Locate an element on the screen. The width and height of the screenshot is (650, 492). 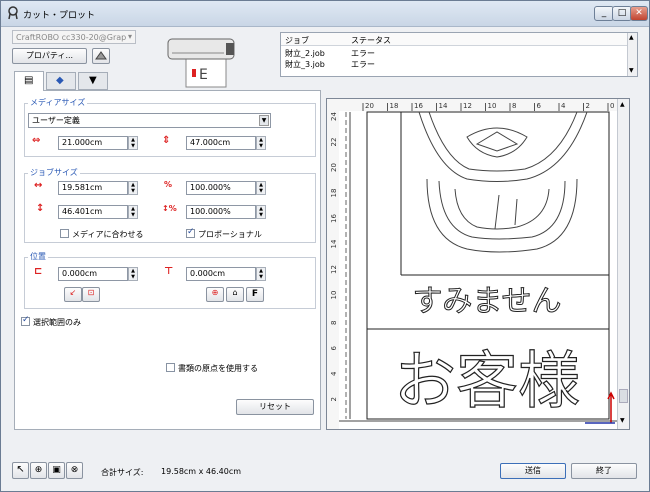
proportional-checkbox is located at coordinates (190, 232).